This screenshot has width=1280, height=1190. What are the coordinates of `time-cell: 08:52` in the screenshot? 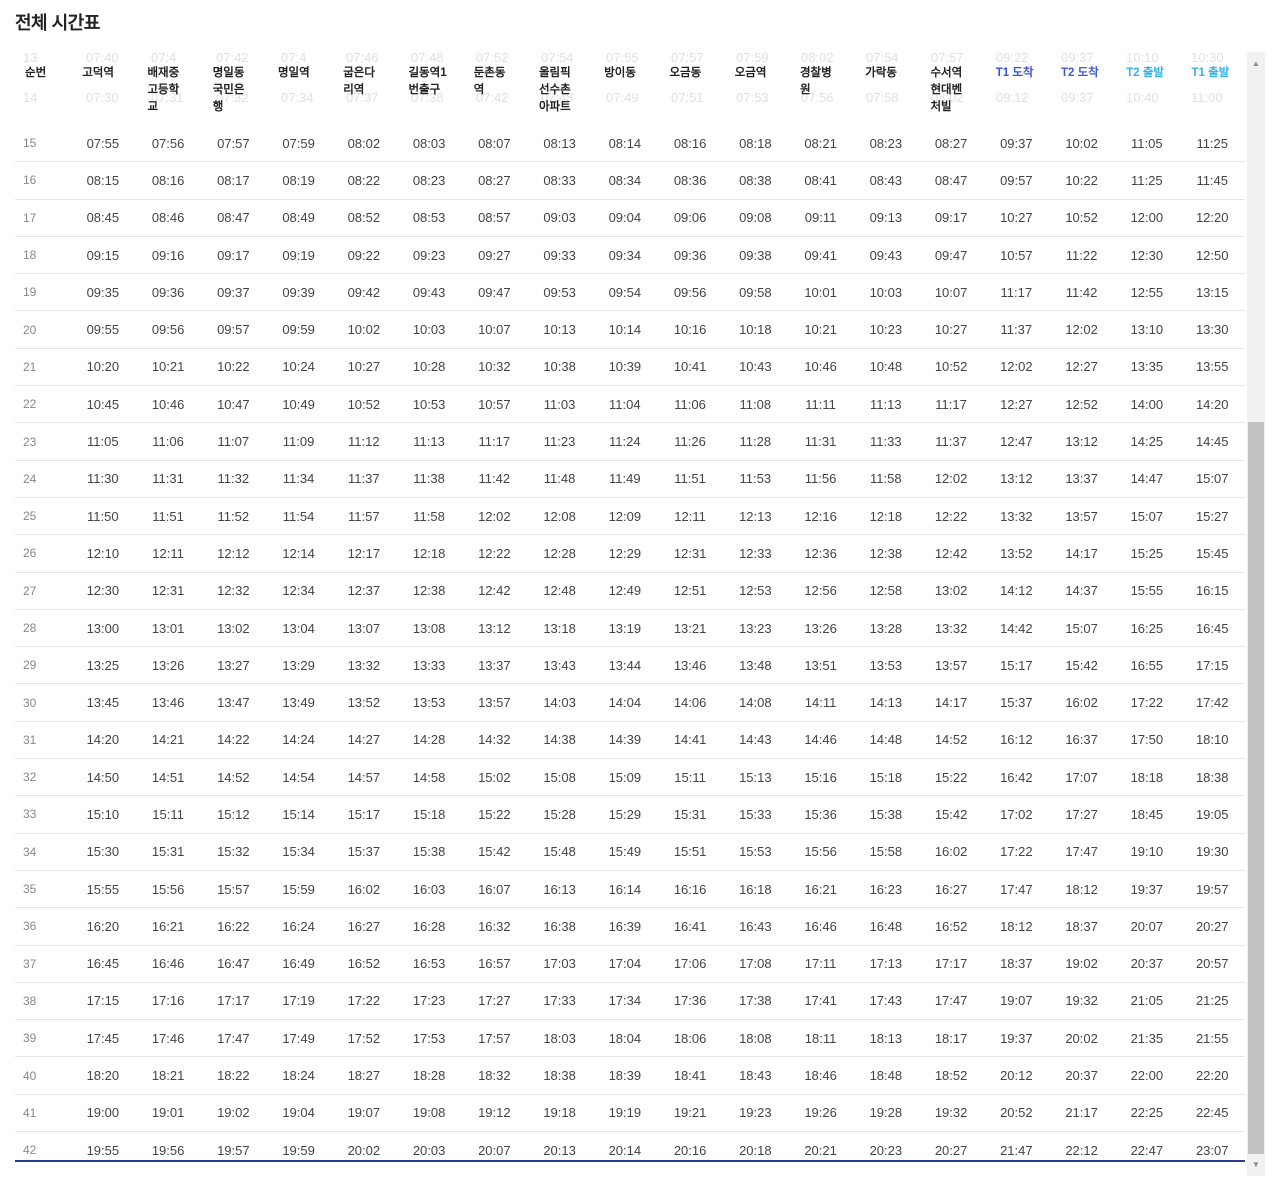 It's located at (364, 217).